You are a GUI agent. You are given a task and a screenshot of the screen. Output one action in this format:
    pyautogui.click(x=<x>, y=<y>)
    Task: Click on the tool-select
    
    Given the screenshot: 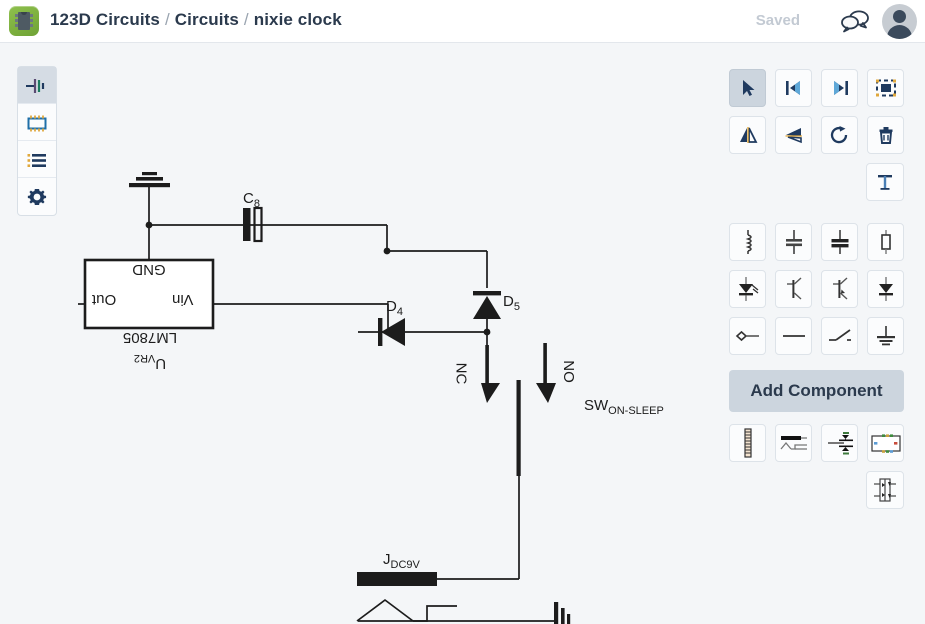 What is the action you would take?
    pyautogui.click(x=747, y=88)
    